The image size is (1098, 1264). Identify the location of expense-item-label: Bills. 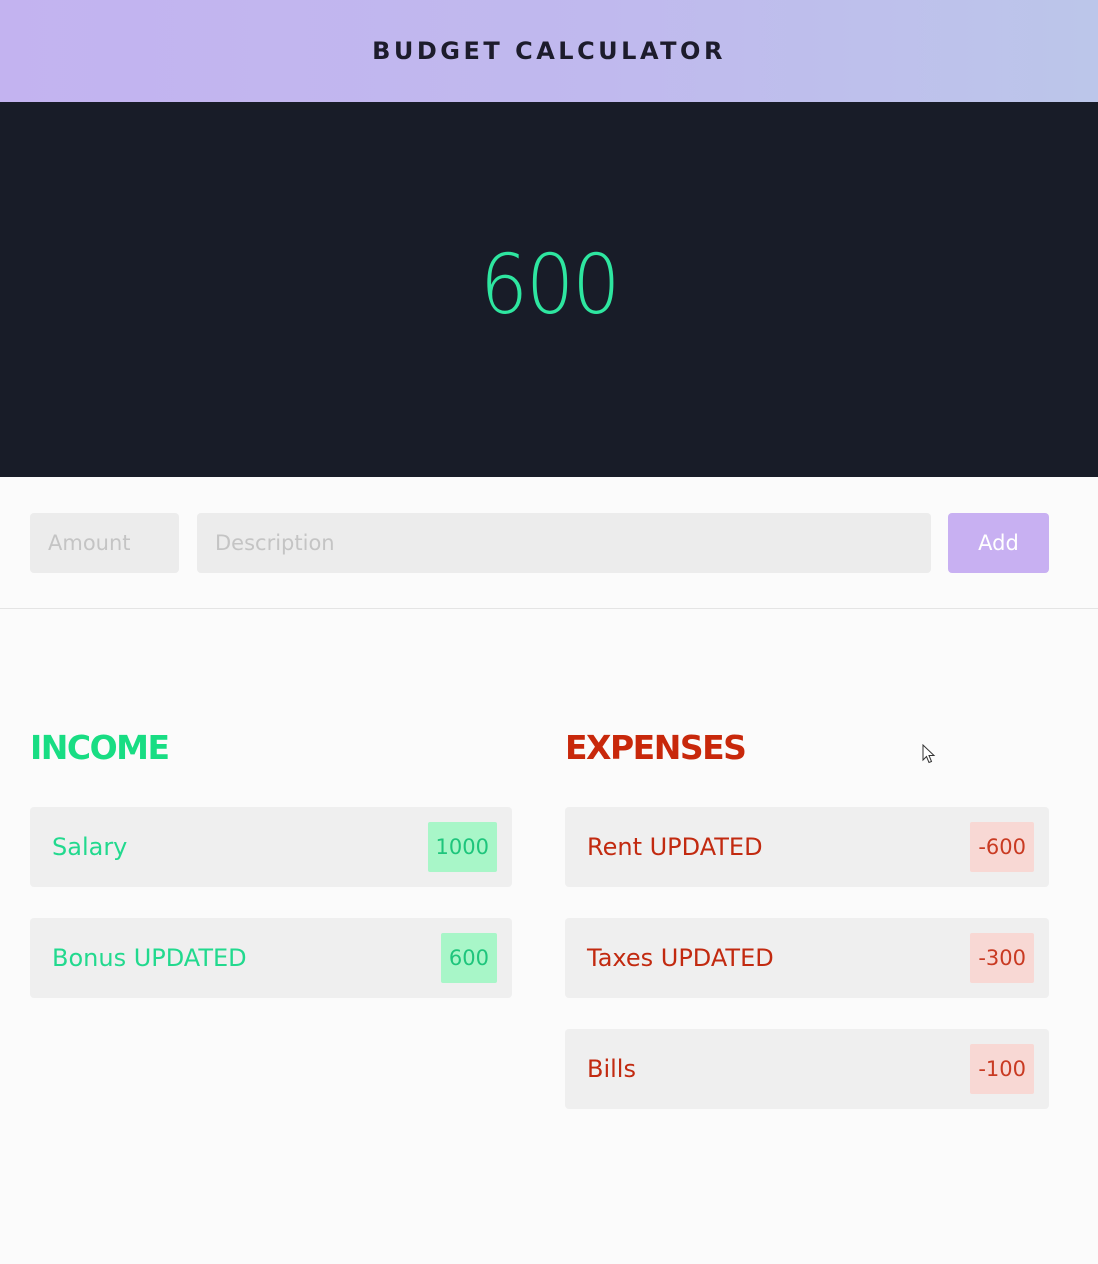
(611, 1069).